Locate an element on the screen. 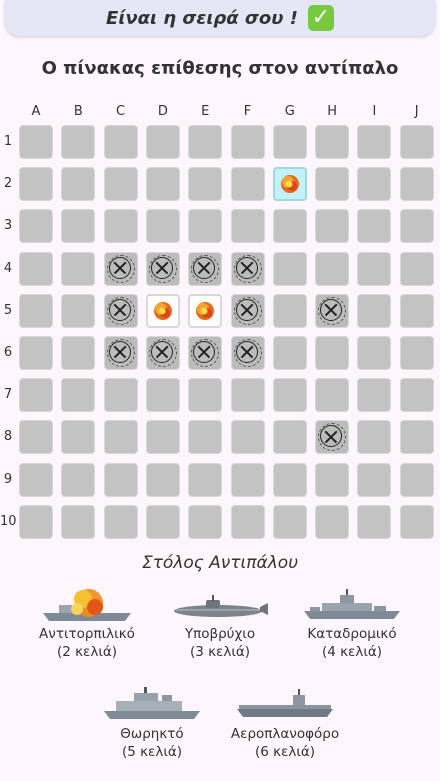  grid-cell-h7 is located at coordinates (332, 395).